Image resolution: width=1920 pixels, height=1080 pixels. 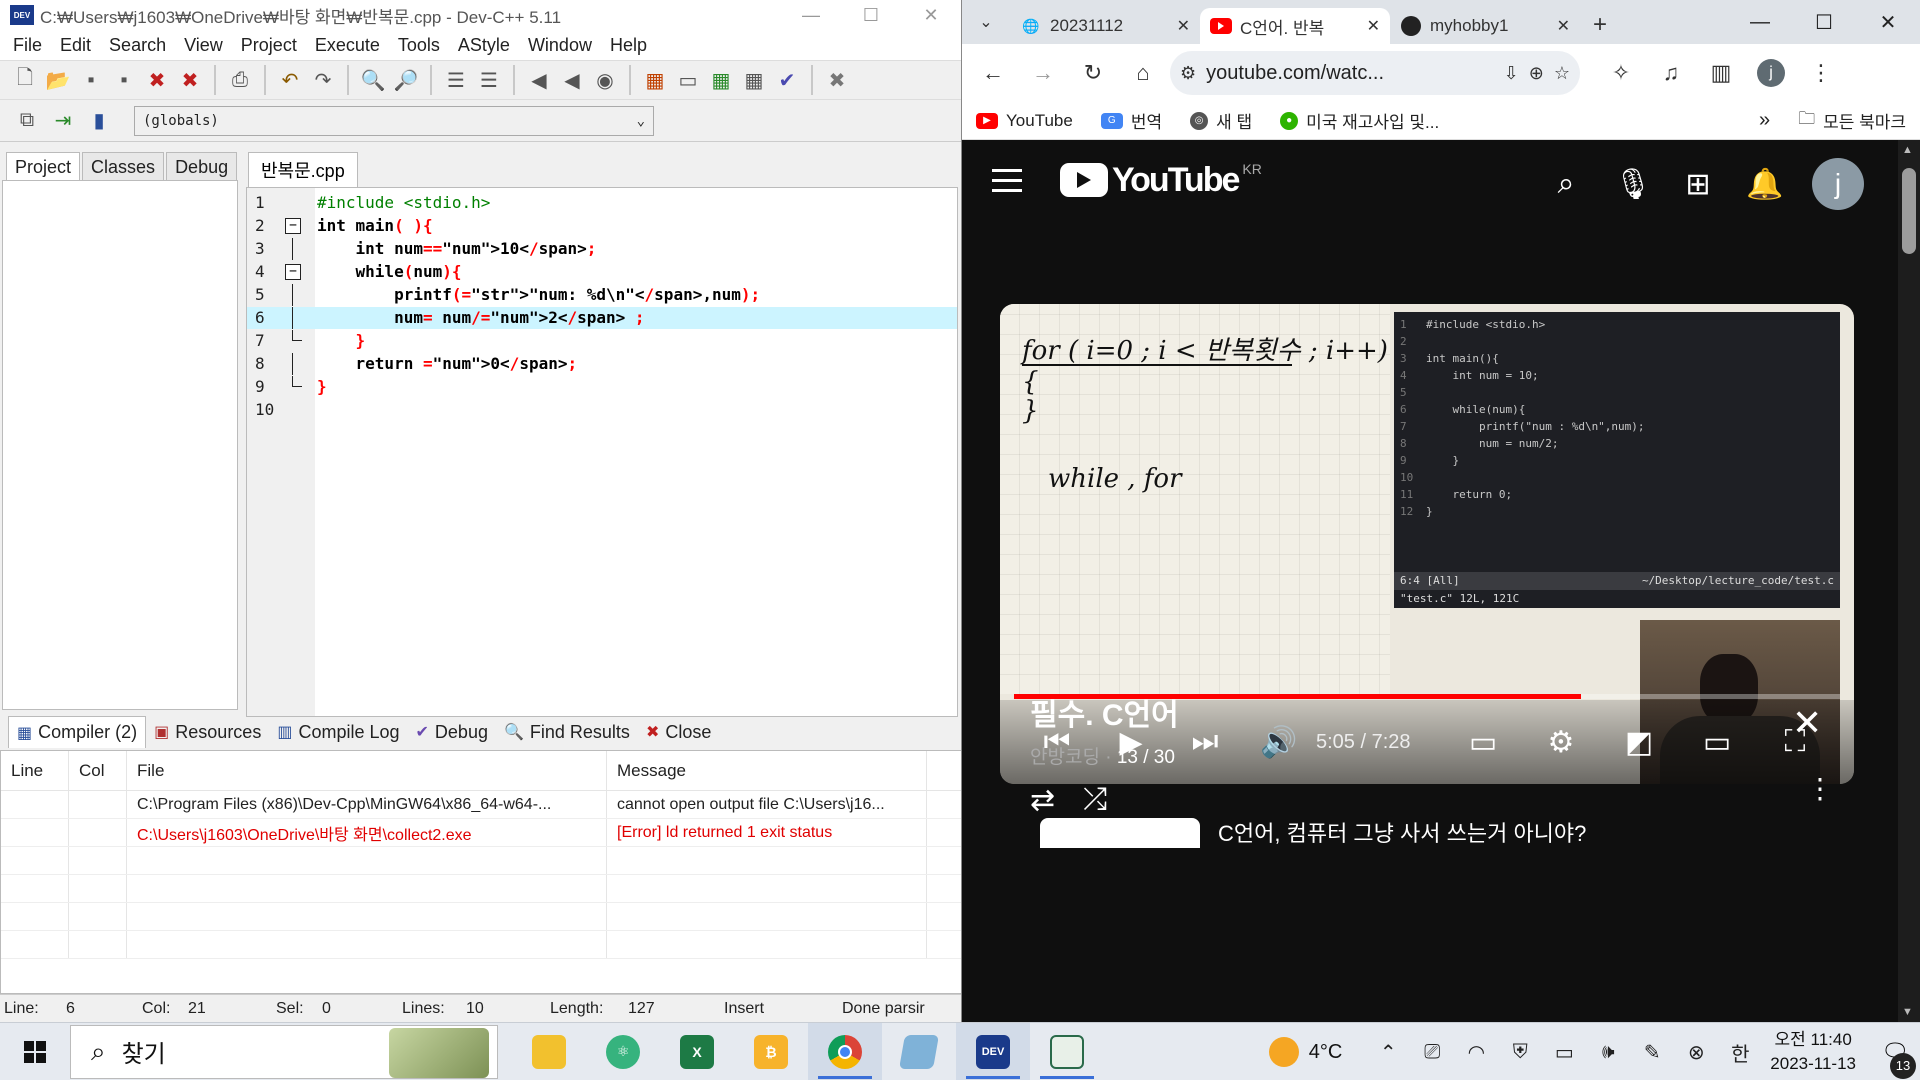 What do you see at coordinates (347, 45) in the screenshot?
I see `menu-execute: Execute` at bounding box center [347, 45].